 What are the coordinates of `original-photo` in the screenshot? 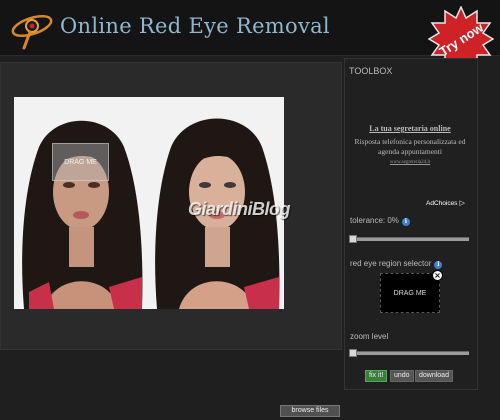 It's located at (81, 203).